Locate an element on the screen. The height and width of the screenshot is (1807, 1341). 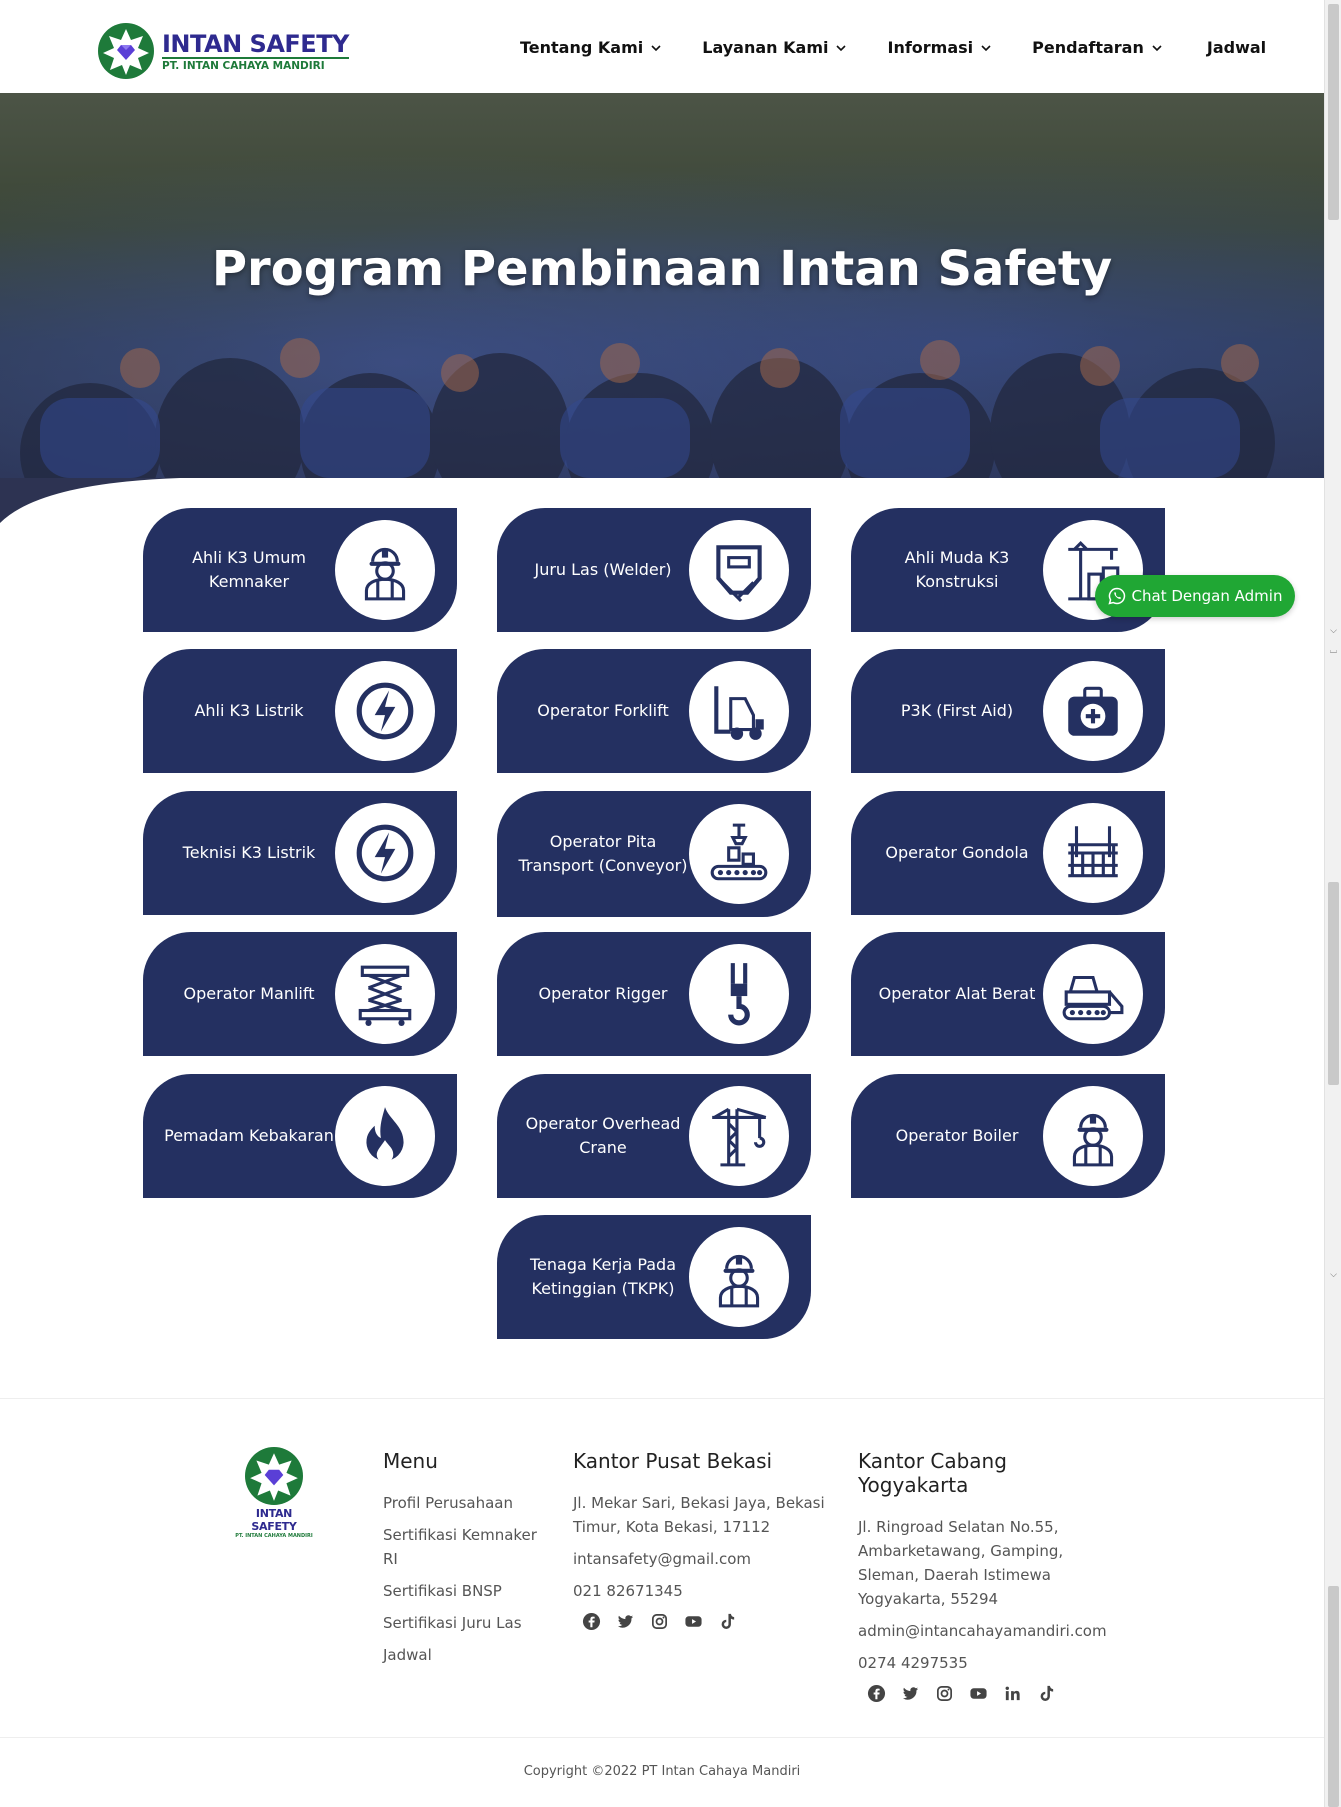
program-card: Tenaga Kerja Pada Ketinggian (TKPK) is located at coordinates (654, 1277).